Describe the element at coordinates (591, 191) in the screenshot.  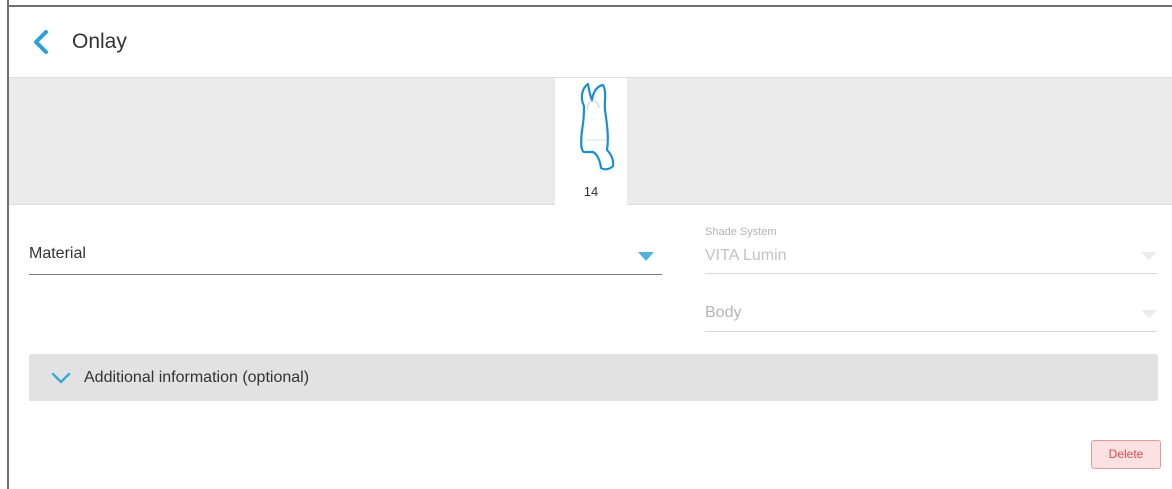
I see `tooth-number: 14` at that location.